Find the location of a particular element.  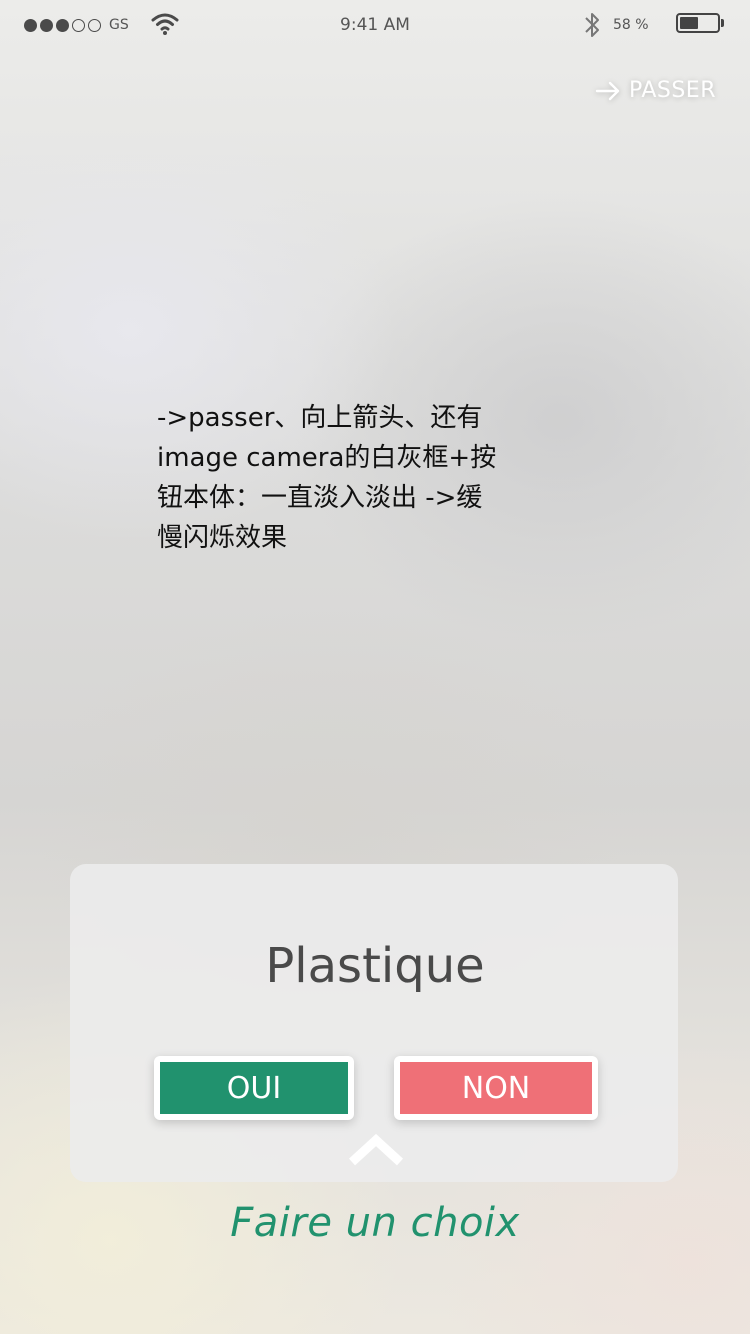

note-line: 钮本体：一直淡入淡出 ->缓 is located at coordinates (320, 498).